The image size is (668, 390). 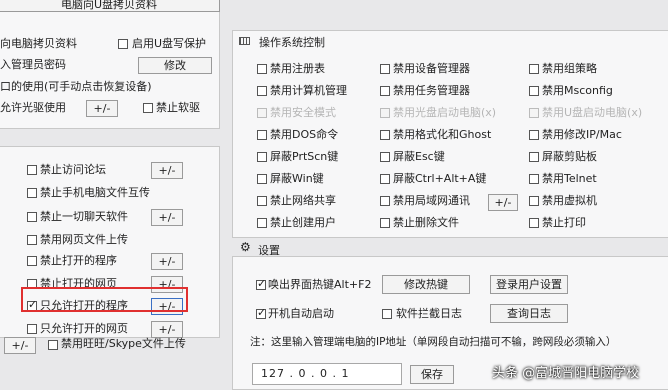 I want to click on os-option-label: 禁用安全模式, so click(x=303, y=112).